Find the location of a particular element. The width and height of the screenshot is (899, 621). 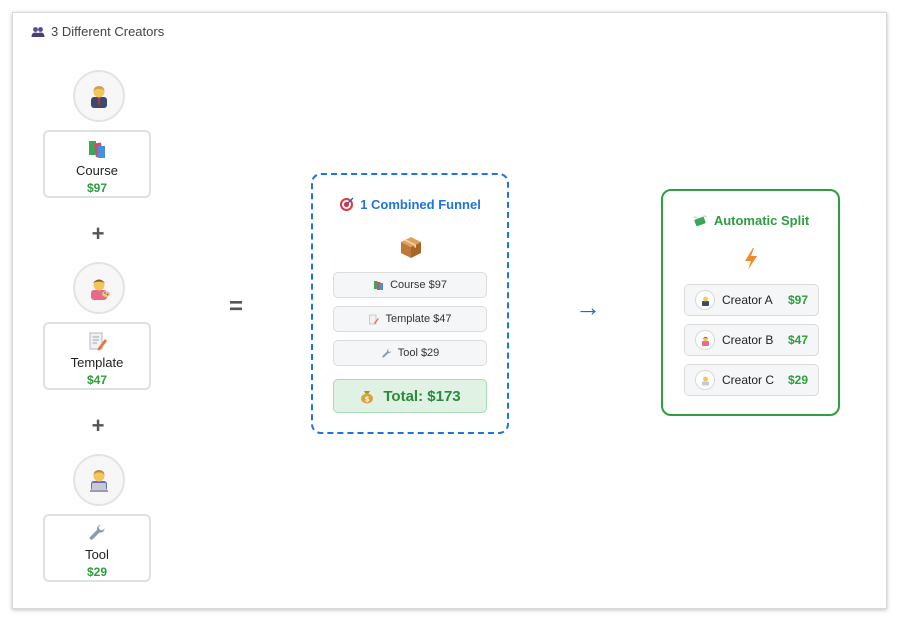

funnel-title: 1 Combined Funnel is located at coordinates (410, 204).